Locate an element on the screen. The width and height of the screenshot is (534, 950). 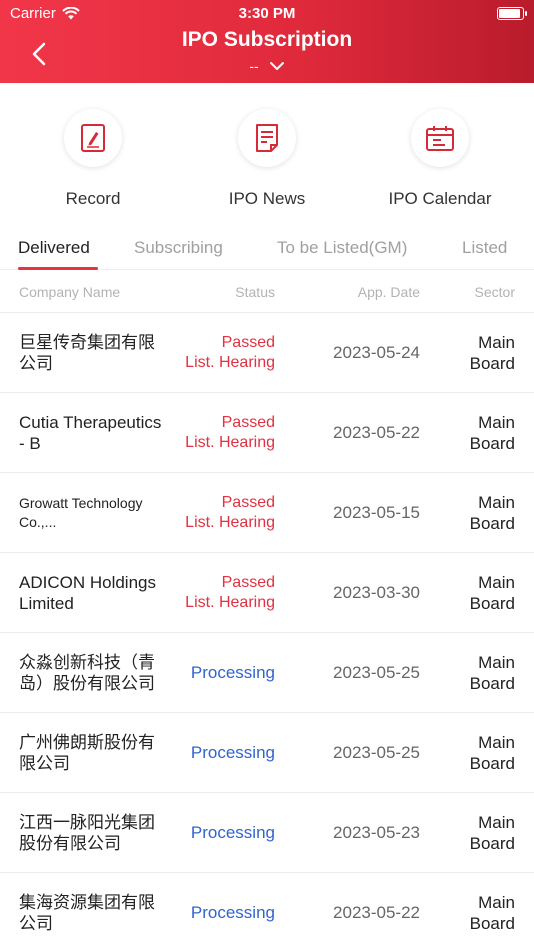
battery-icon is located at coordinates (512, 13).